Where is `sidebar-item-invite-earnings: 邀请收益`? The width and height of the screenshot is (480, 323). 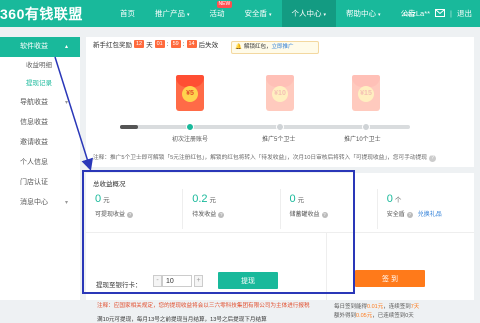 sidebar-item-invite-earnings: 邀请收益 is located at coordinates (40, 143).